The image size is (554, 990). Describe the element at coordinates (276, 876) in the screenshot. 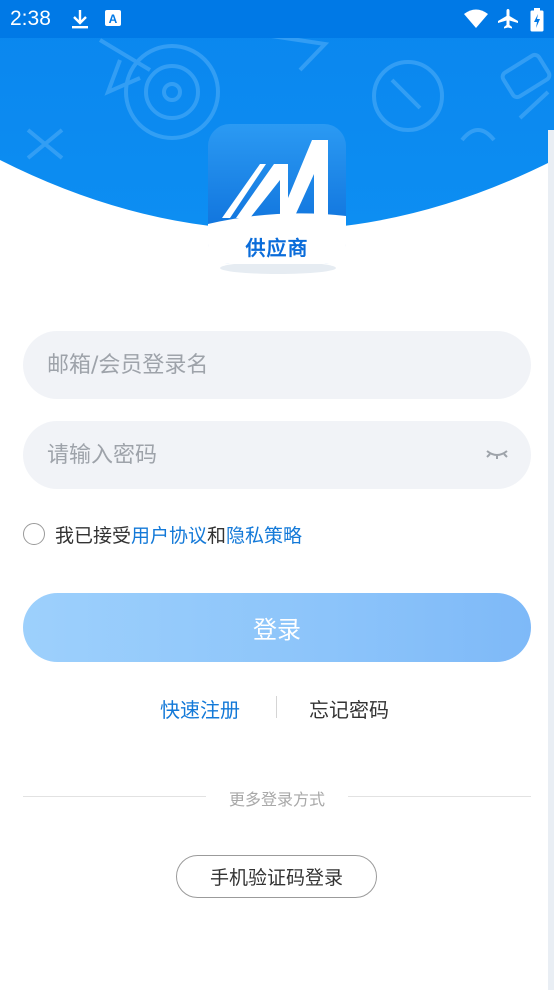

I see `sms-login-button: 手机验证码登录` at that location.